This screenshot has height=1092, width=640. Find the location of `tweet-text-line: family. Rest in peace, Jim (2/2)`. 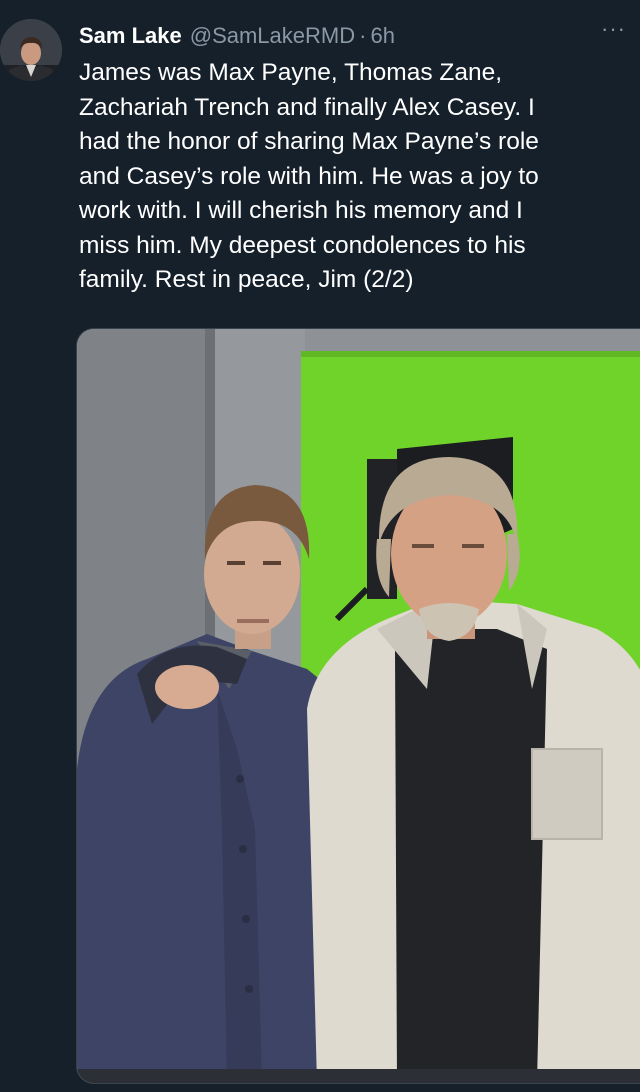

tweet-text-line: family. Rest in peace, Jim (2/2) is located at coordinates (246, 279).